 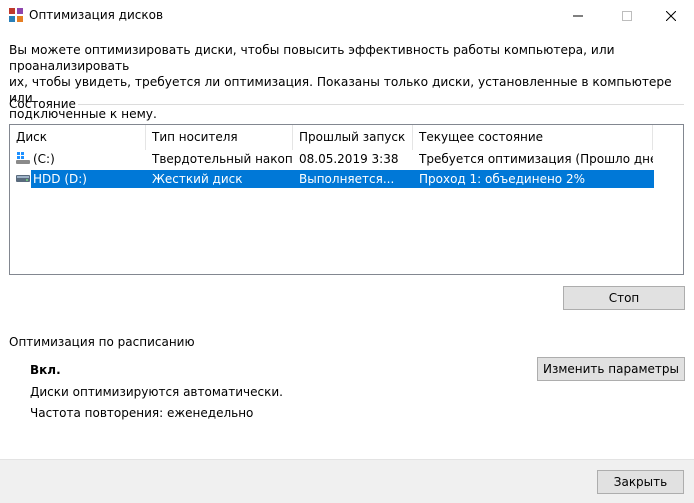 What do you see at coordinates (502, 179) in the screenshot?
I see `current-status: Проход 1: объединено 2%` at bounding box center [502, 179].